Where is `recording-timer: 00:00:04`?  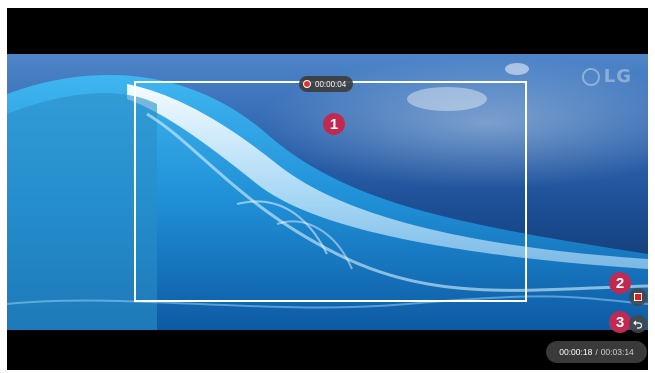 recording-timer: 00:00:04 is located at coordinates (326, 84).